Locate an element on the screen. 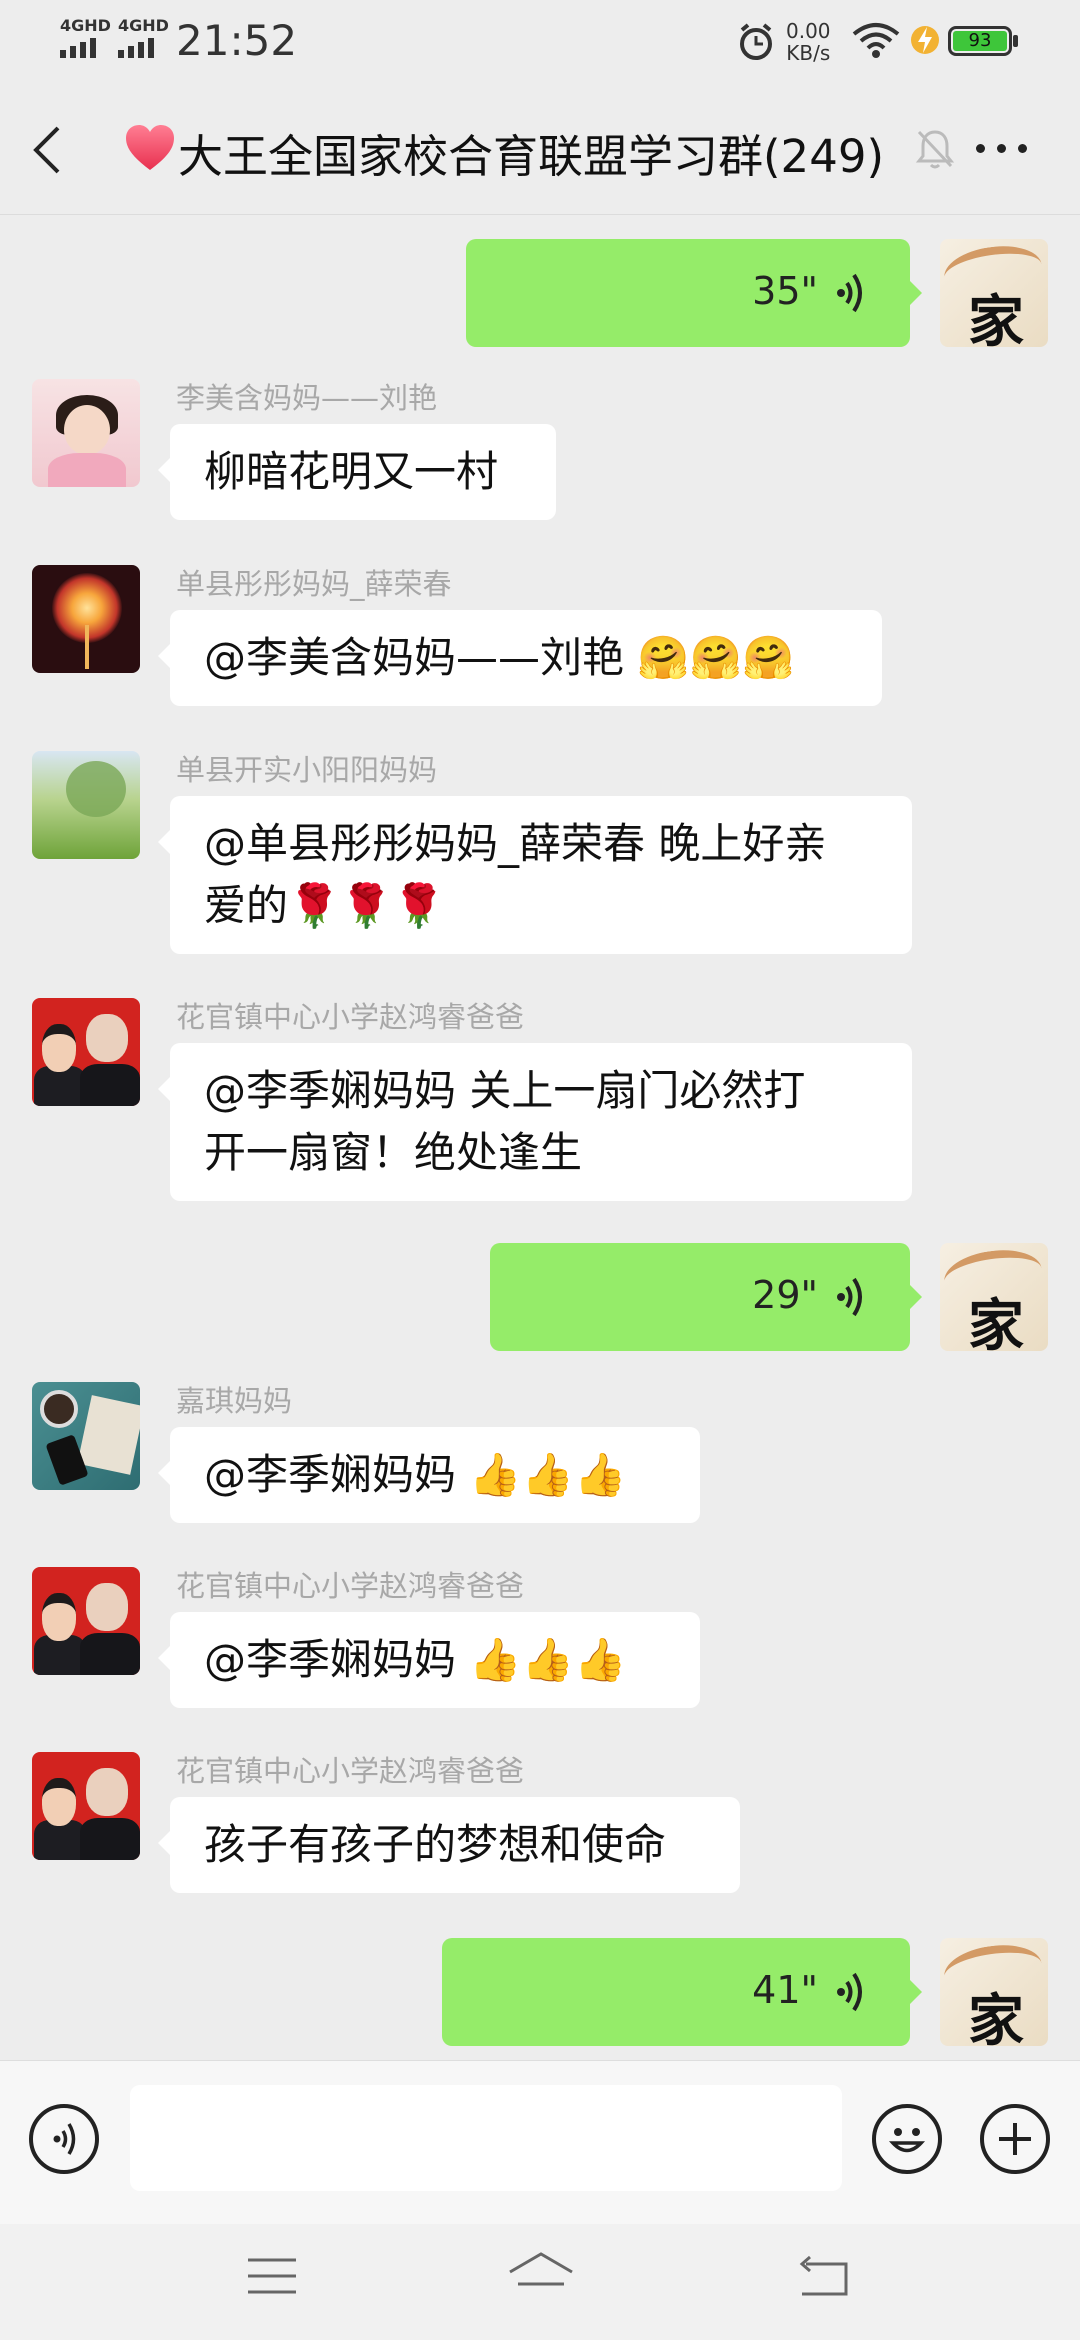 The width and height of the screenshot is (1080, 2340). system-nav-bar is located at coordinates (540, 2282).